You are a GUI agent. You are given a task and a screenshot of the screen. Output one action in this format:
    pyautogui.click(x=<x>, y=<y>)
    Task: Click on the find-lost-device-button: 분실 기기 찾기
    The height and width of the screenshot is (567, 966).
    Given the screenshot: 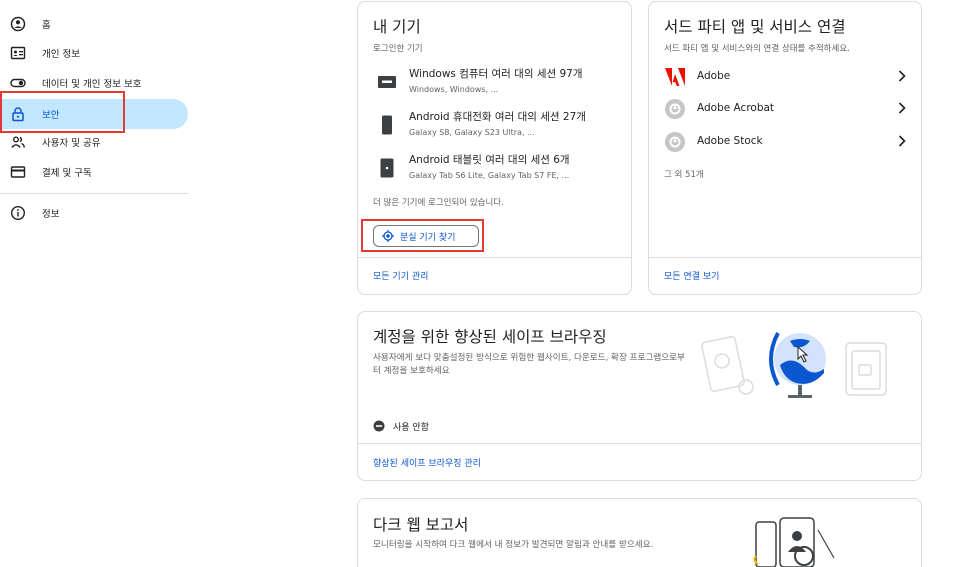 What is the action you would take?
    pyautogui.click(x=426, y=236)
    